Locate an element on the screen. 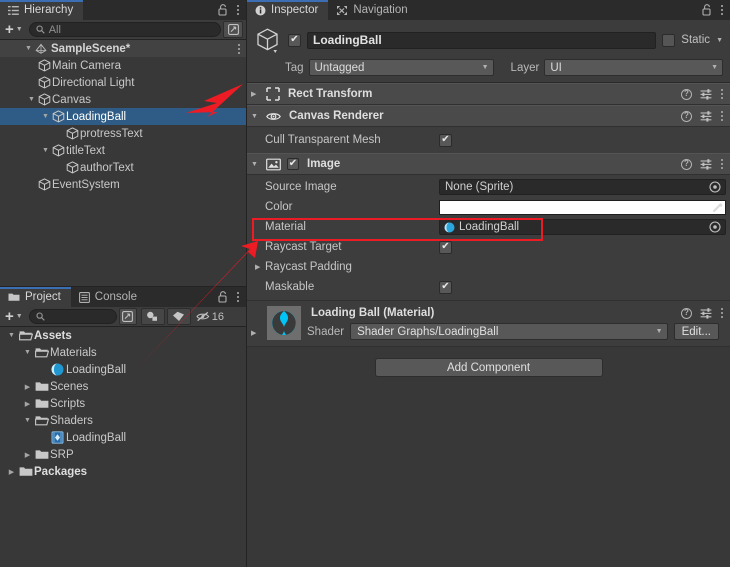 The height and width of the screenshot is (567, 730). tag-dropdown: Untagged ▼ is located at coordinates (401, 67).